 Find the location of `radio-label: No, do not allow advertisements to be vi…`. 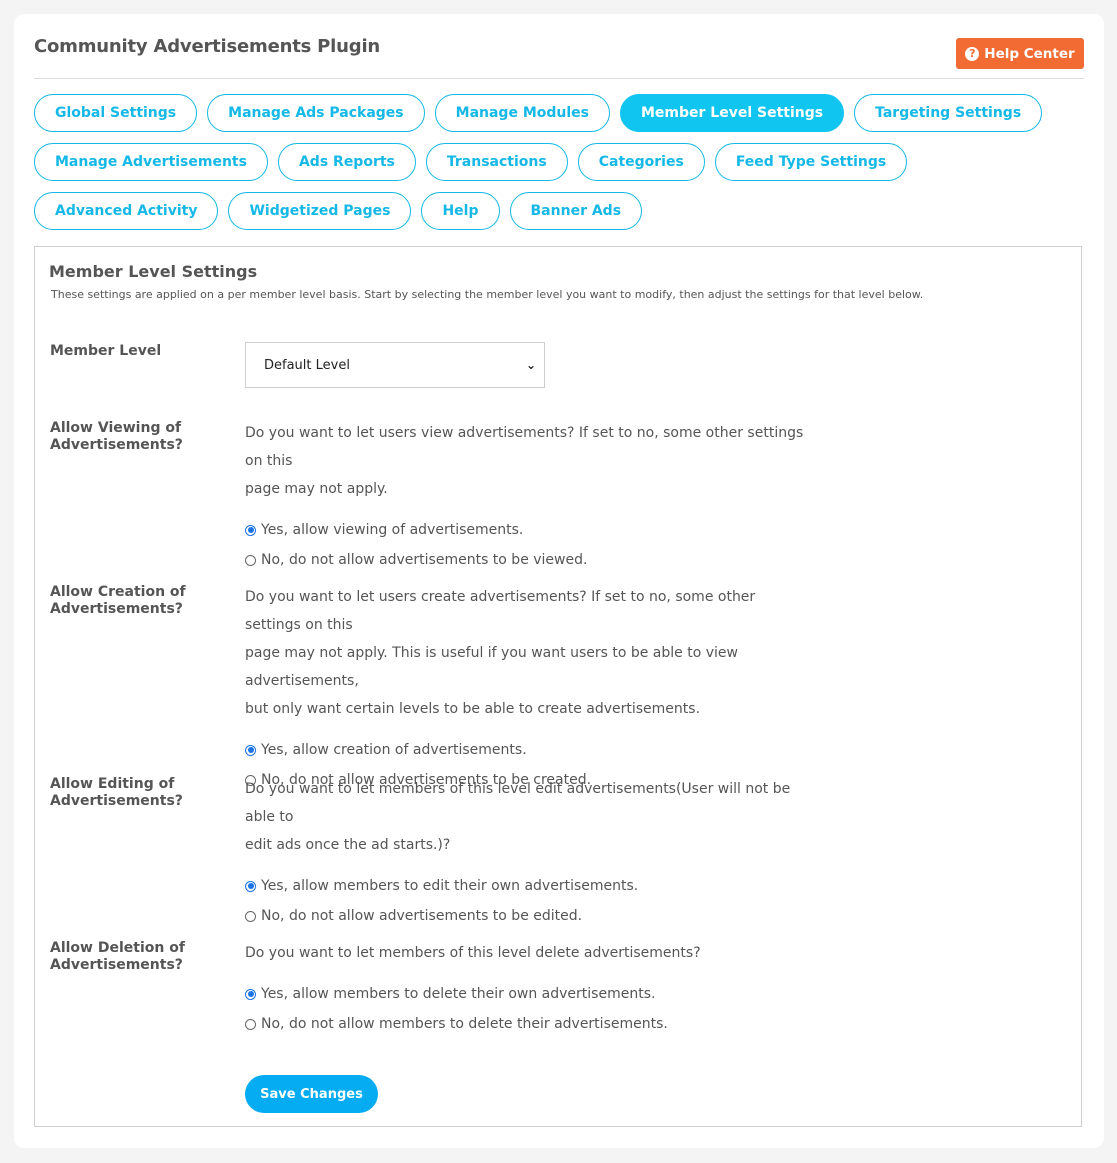

radio-label: No, do not allow advertisements to be vi… is located at coordinates (424, 560).